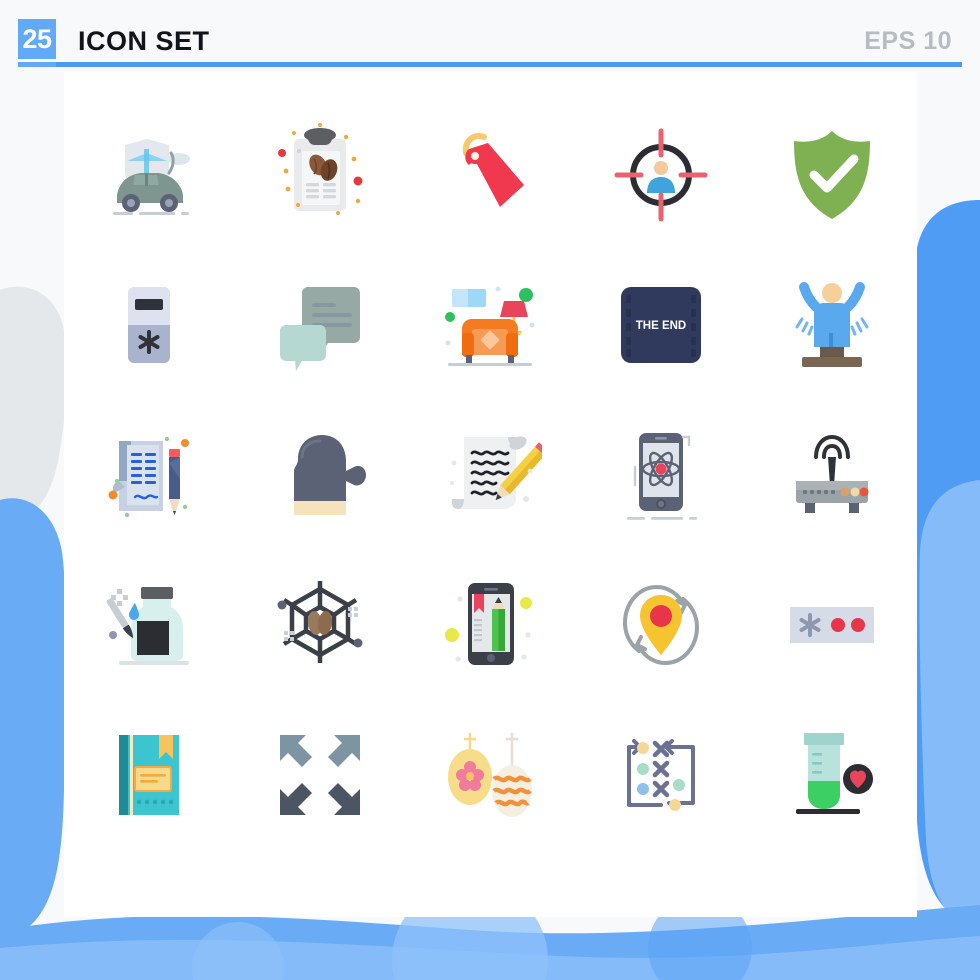 The image size is (980, 980). Describe the element at coordinates (831, 175) in the screenshot. I see `icon-cell-shield-check` at that location.